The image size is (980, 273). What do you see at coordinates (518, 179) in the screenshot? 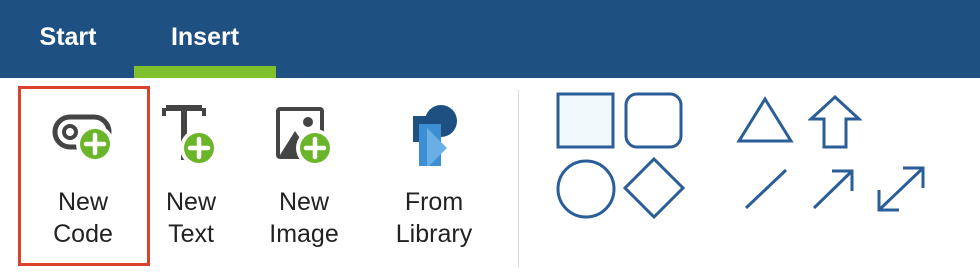
I see `ribbon-divider` at bounding box center [518, 179].